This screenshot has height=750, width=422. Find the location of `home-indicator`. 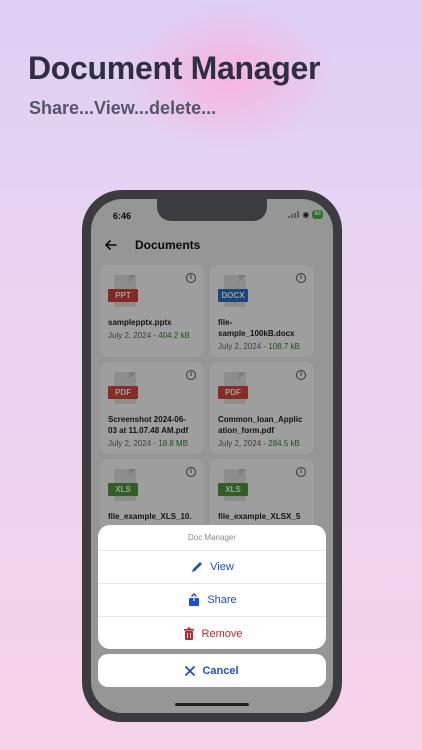

home-indicator is located at coordinates (212, 704).